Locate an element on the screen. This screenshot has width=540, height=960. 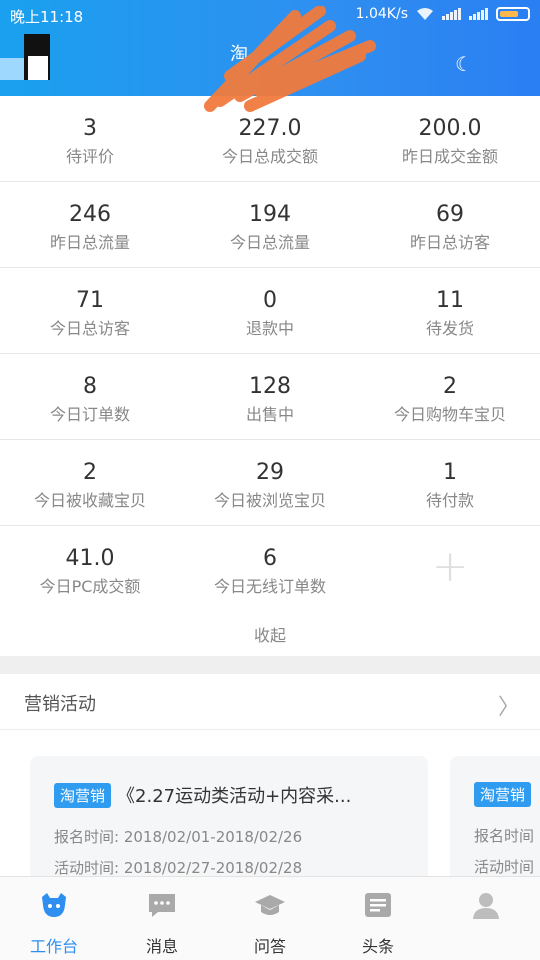
tab-label: 工作台 is located at coordinates (53, 946).